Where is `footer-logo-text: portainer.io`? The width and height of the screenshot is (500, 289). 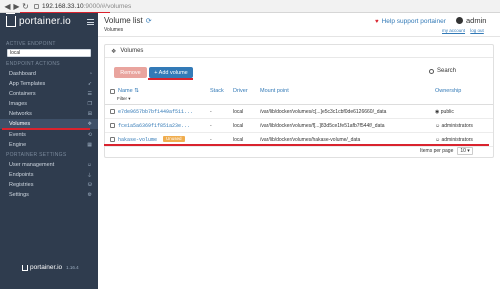
footer-logo-text: portainer.io is located at coordinates (46, 267).